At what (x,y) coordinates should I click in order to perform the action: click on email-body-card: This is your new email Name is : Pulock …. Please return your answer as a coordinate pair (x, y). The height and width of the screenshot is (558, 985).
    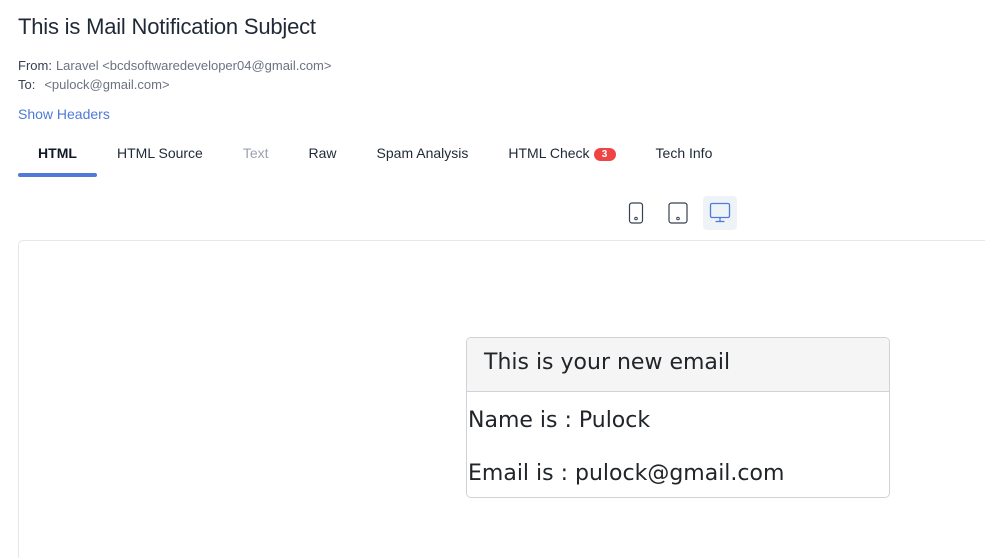
    Looking at the image, I should click on (678, 417).